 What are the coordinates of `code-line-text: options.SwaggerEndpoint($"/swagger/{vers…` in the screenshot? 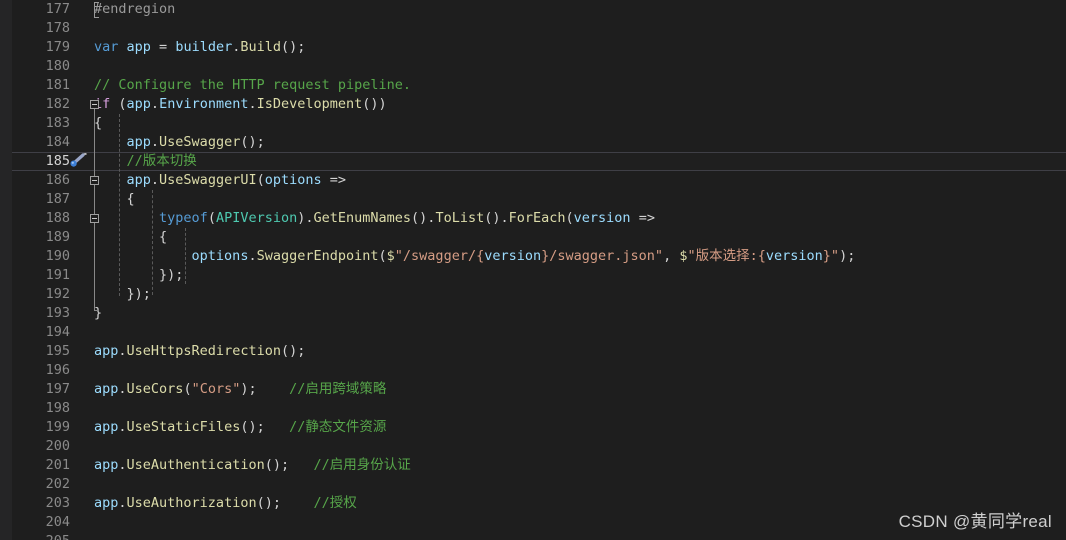 It's located at (475, 256).